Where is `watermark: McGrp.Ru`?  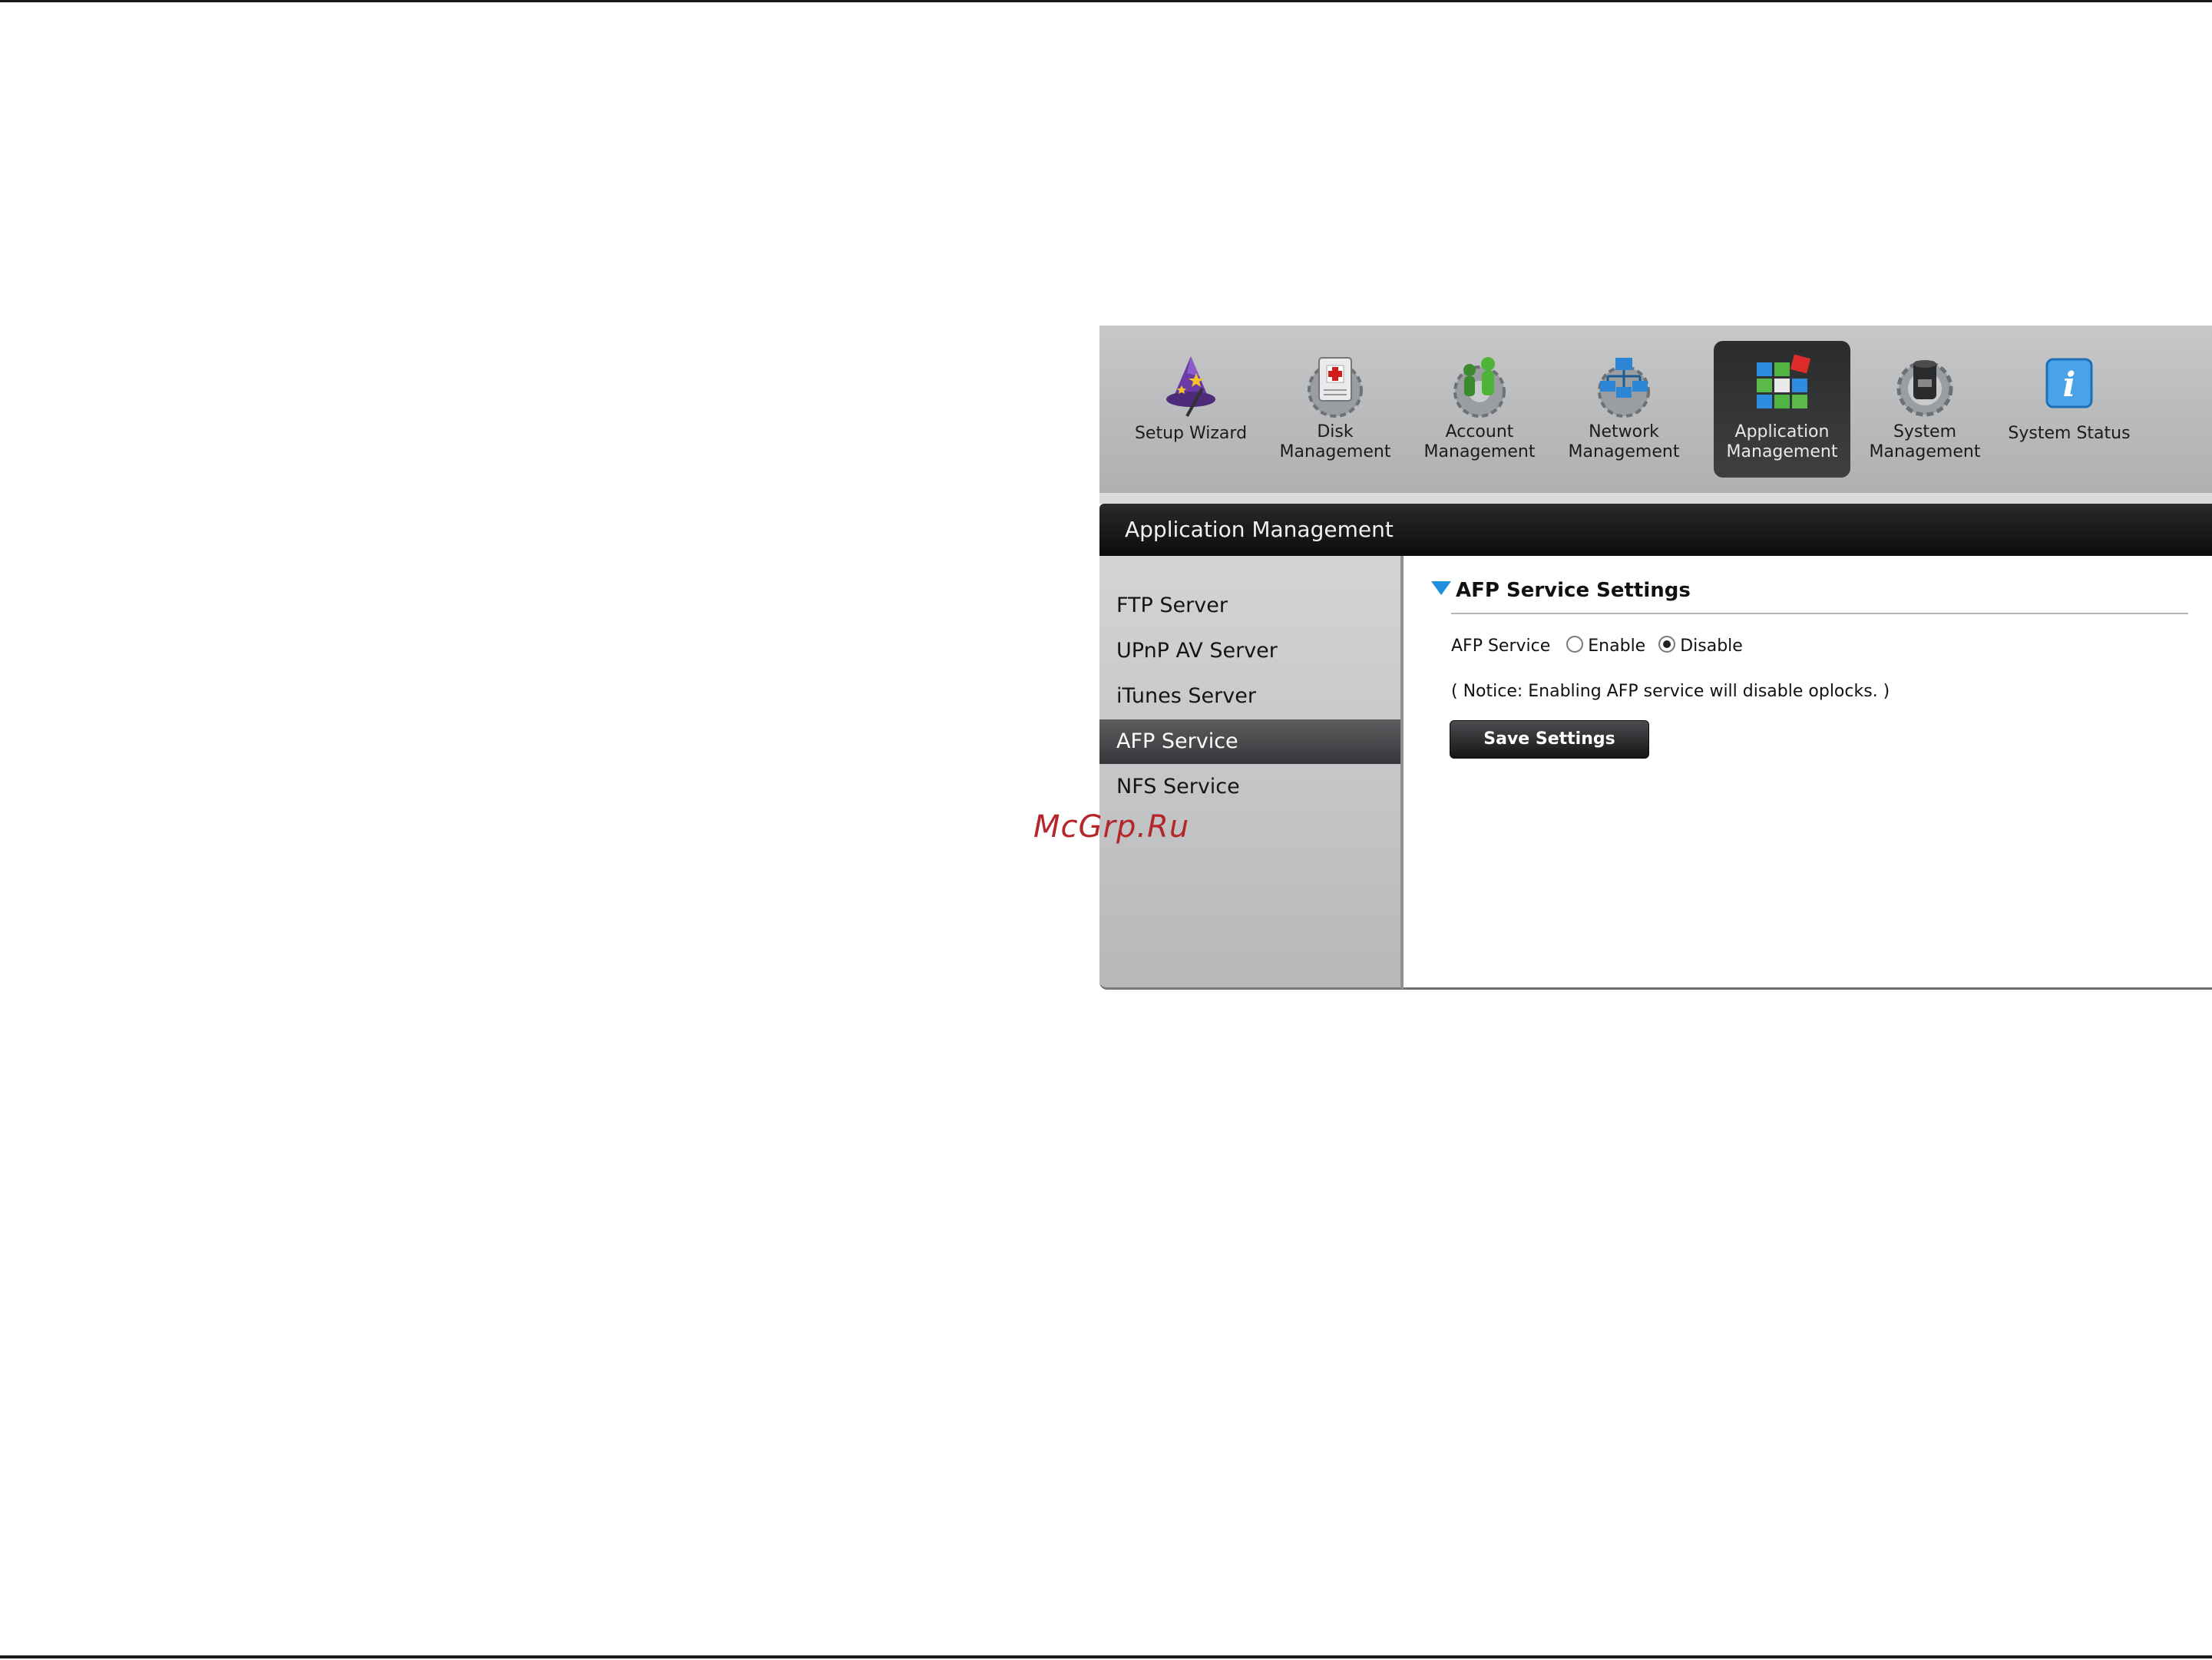
watermark: McGrp.Ru is located at coordinates (1112, 827).